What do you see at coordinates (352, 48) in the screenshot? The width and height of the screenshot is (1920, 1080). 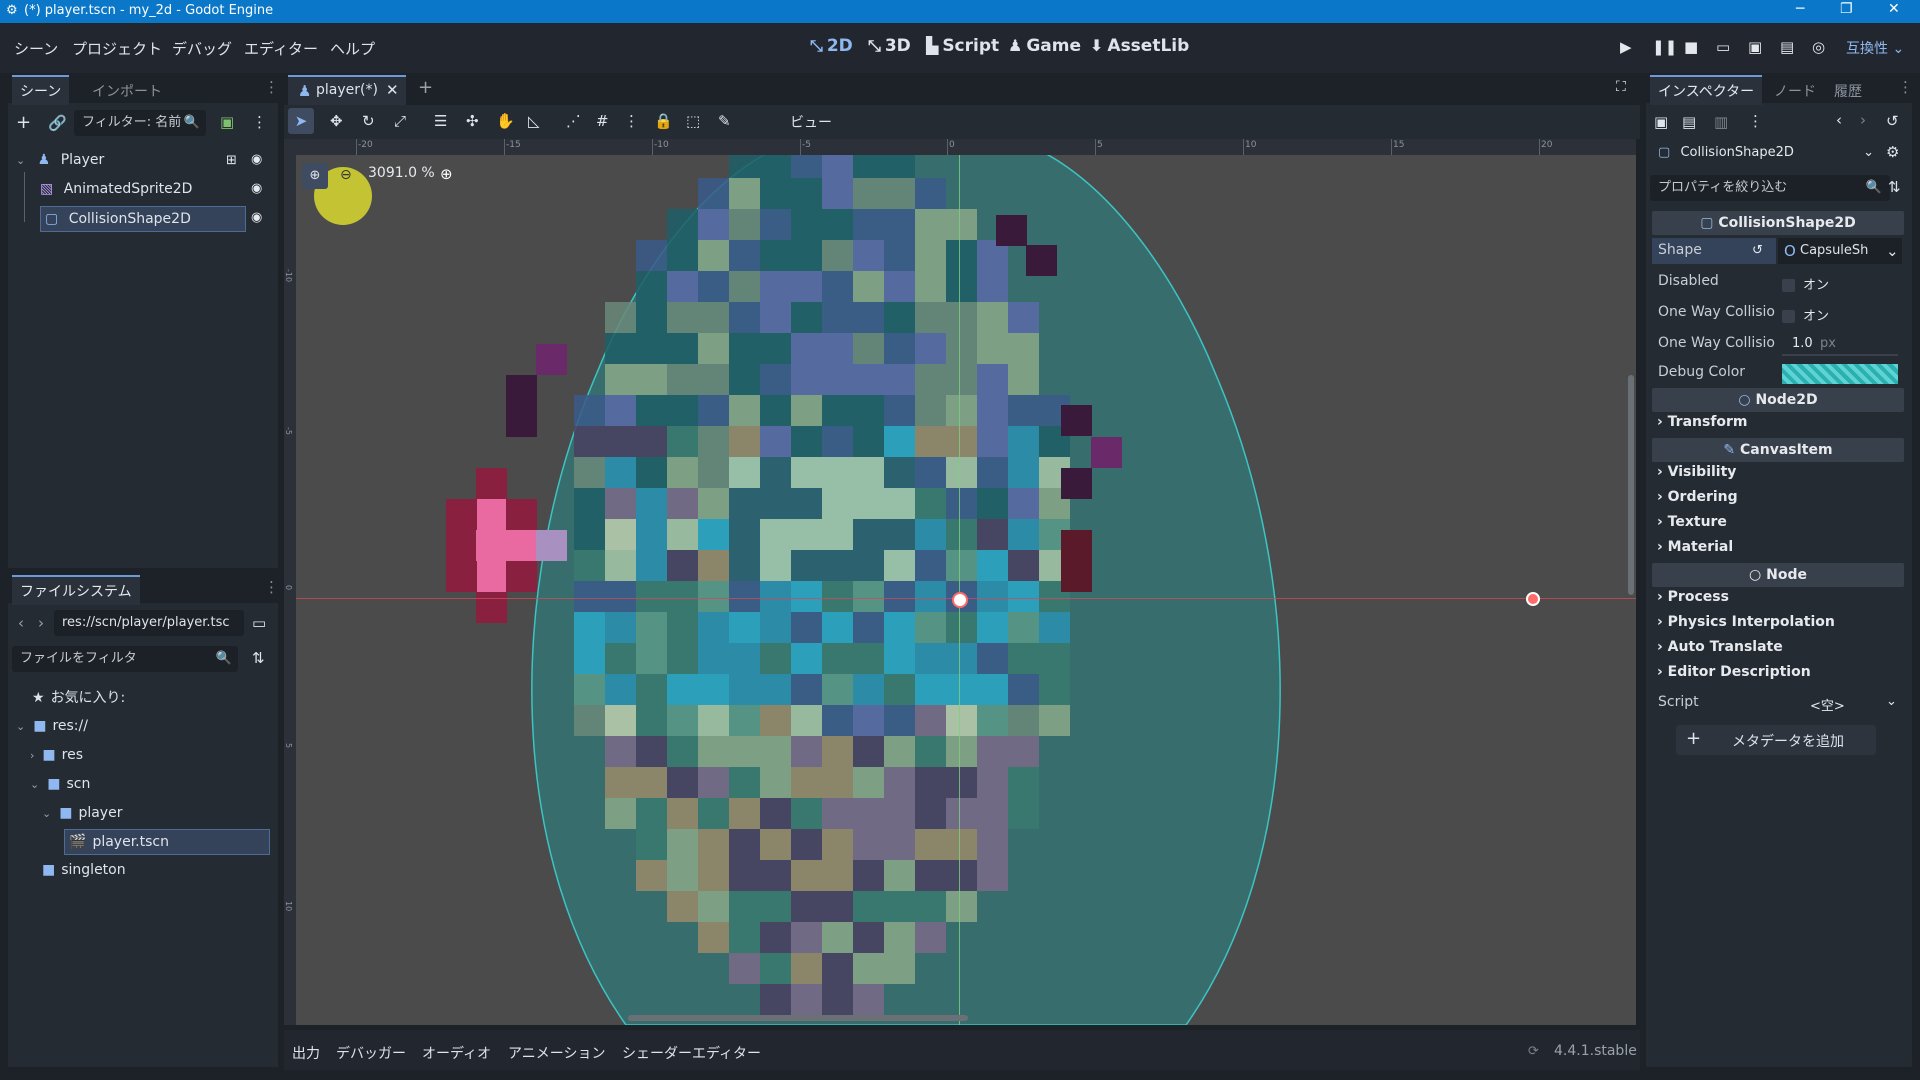 I see `menu-help: ヘルプ` at bounding box center [352, 48].